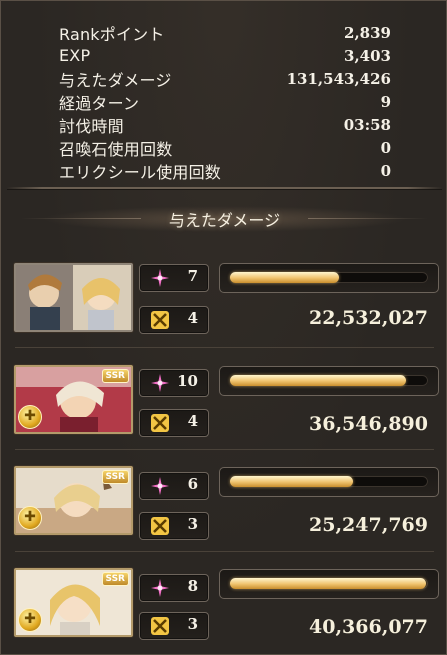 The image size is (447, 655). Describe the element at coordinates (140, 172) in the screenshot. I see `stat-label: エリクシール使用回数` at that location.